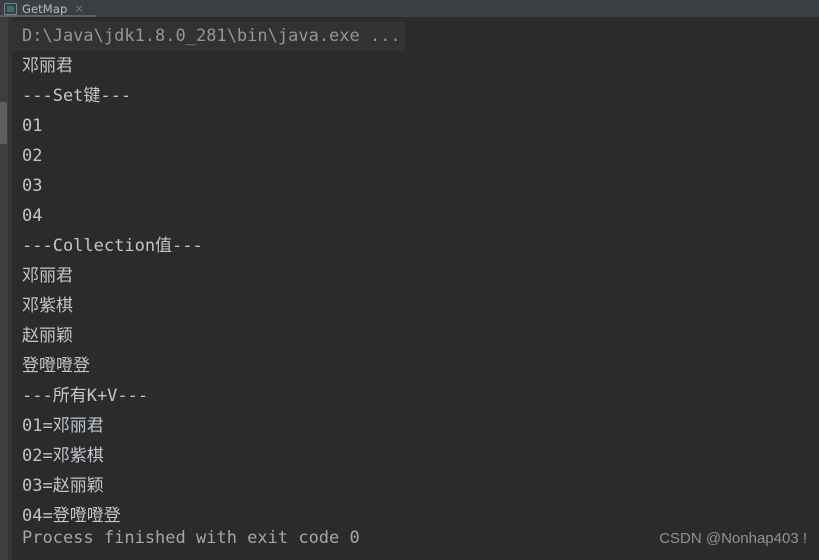  I want to click on console-exit-line: Process finished with exit code 0, so click(191, 538).